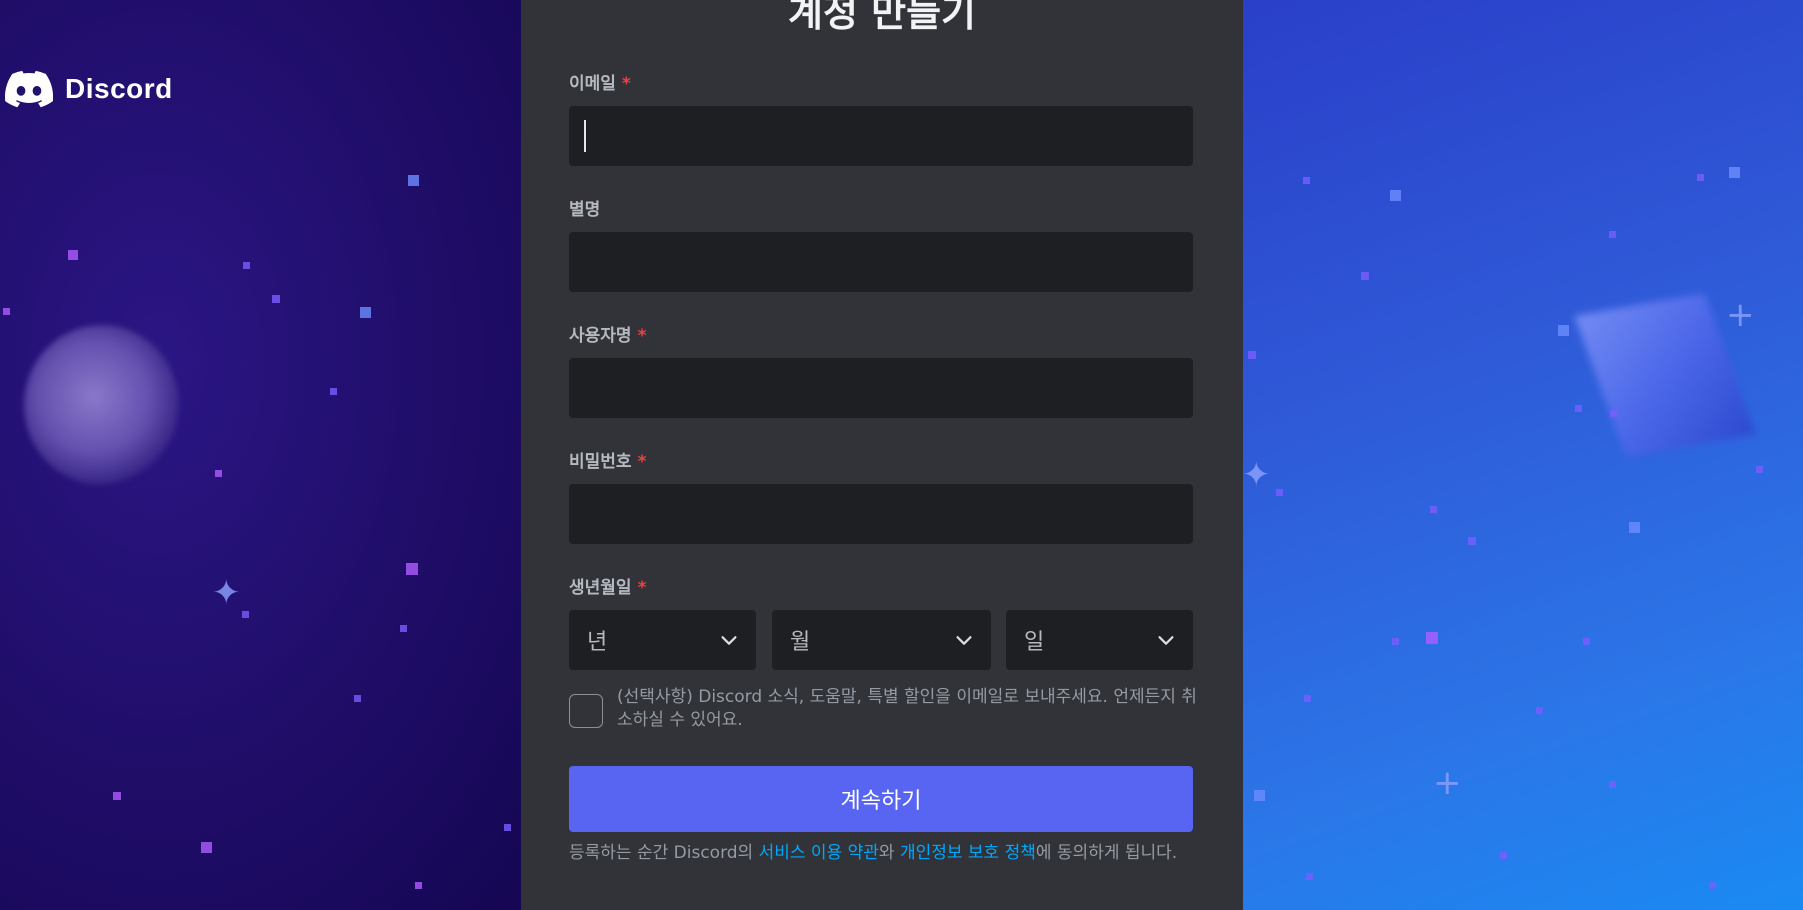 This screenshot has width=1803, height=910. I want to click on display-name-input, so click(881, 262).